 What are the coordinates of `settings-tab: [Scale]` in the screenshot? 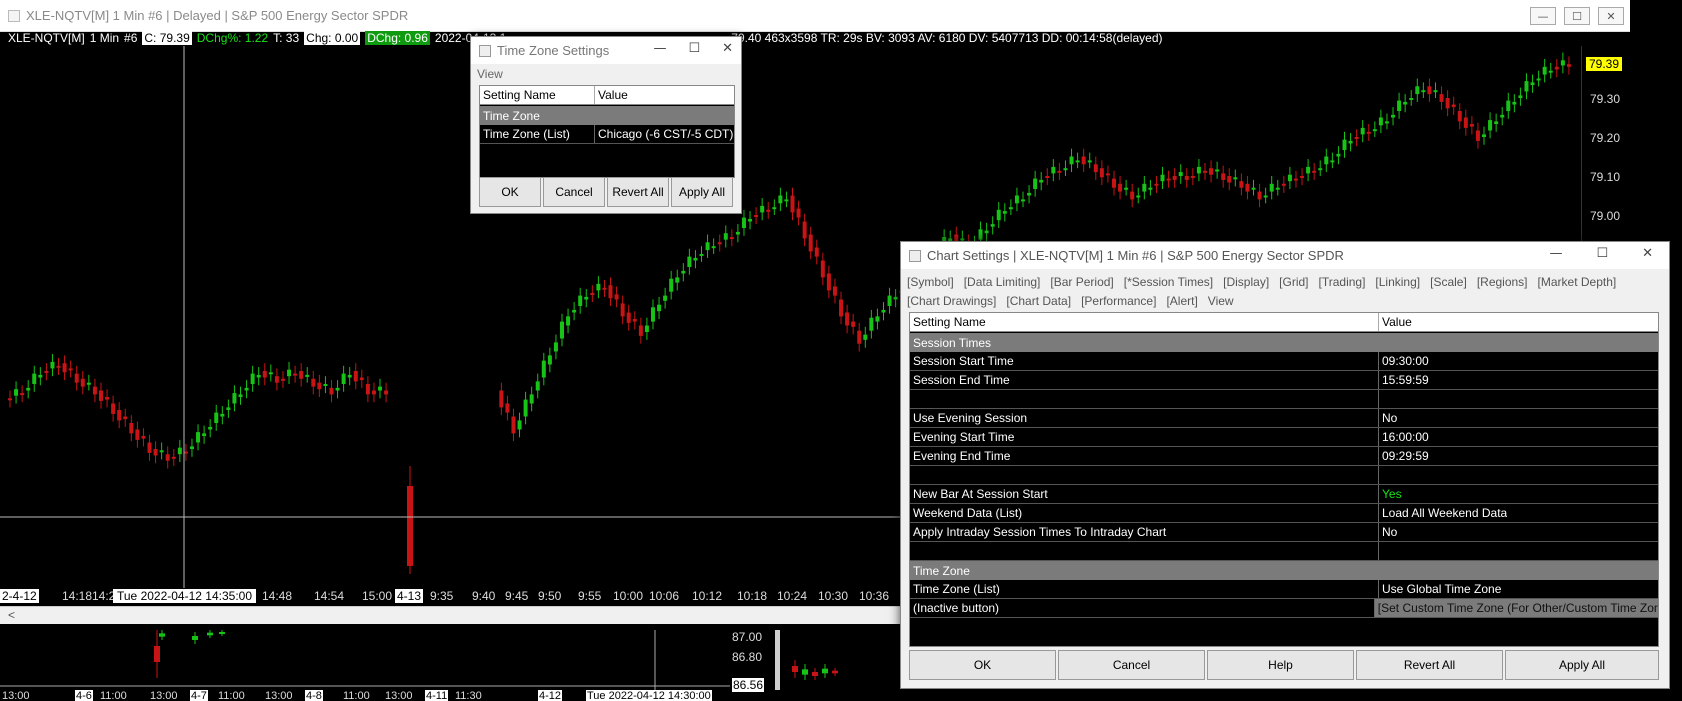 It's located at (1448, 282).